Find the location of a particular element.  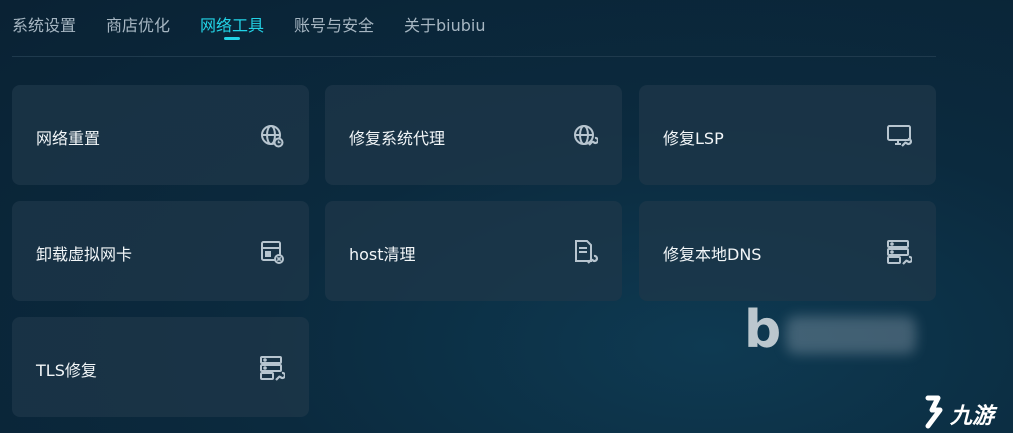

card-label: 修复本地DNS is located at coordinates (712, 254).